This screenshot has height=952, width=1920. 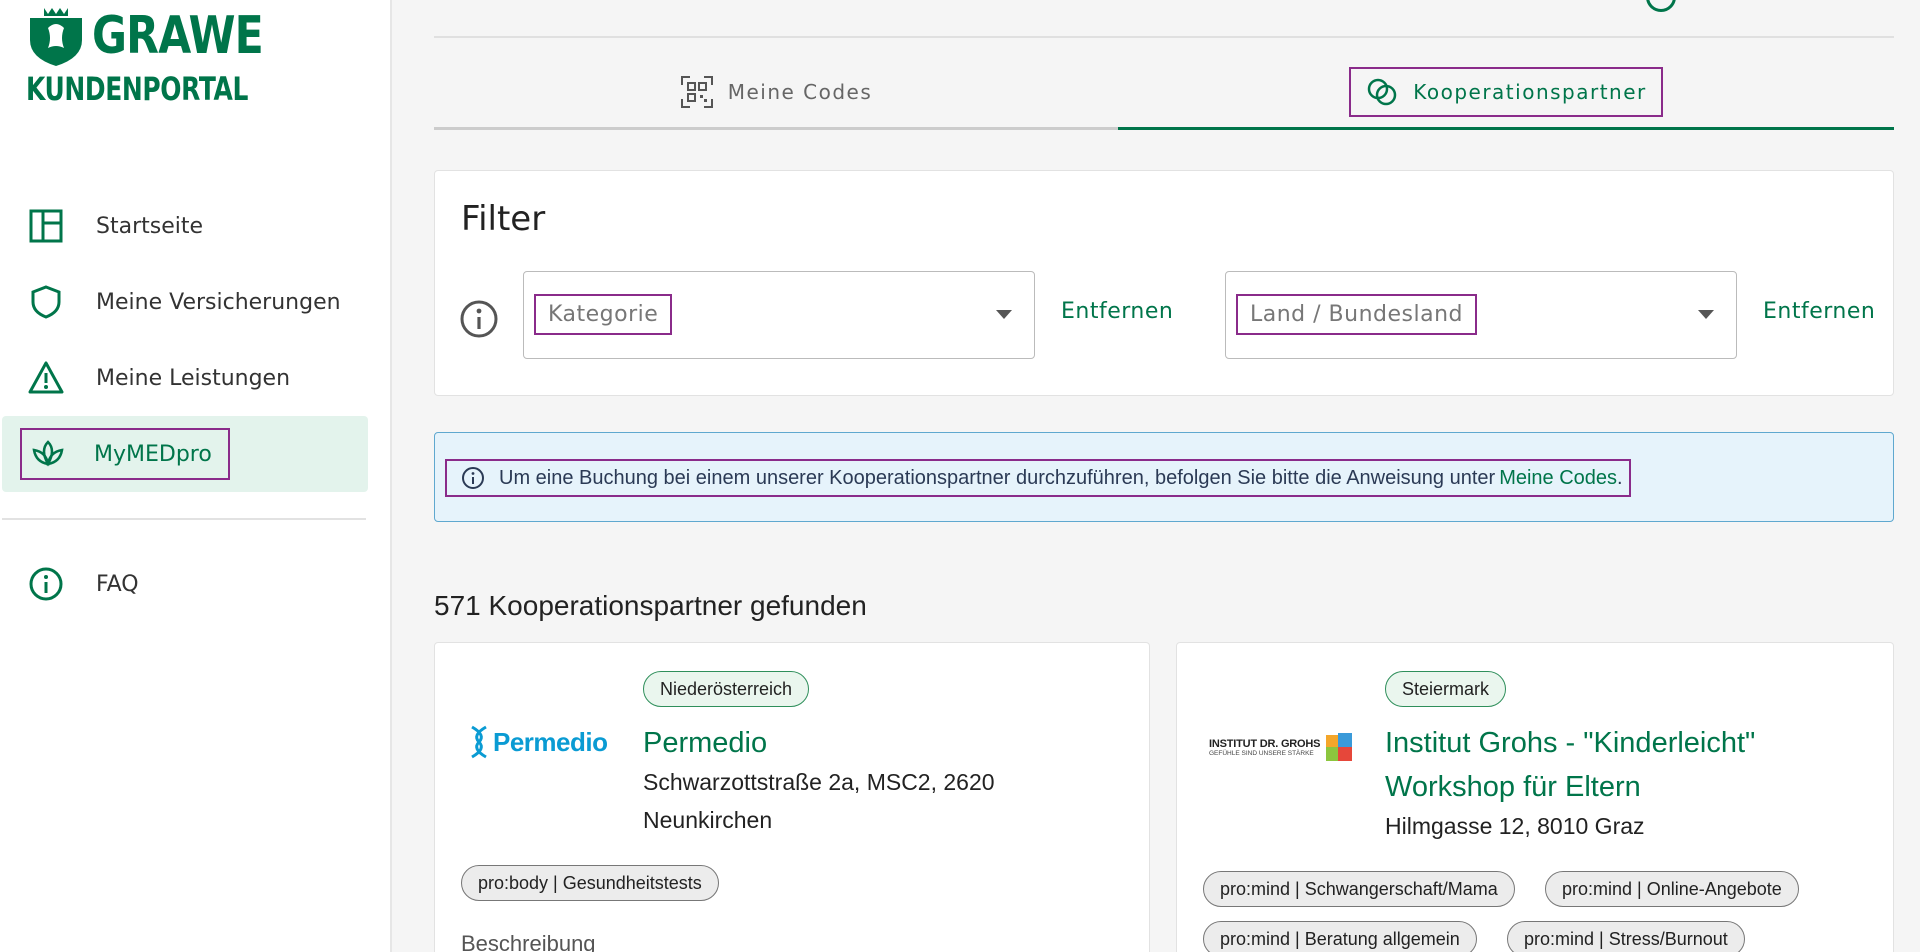 I want to click on grawe-logo: GRAWE KUNDENPORTAL, so click(x=168, y=56).